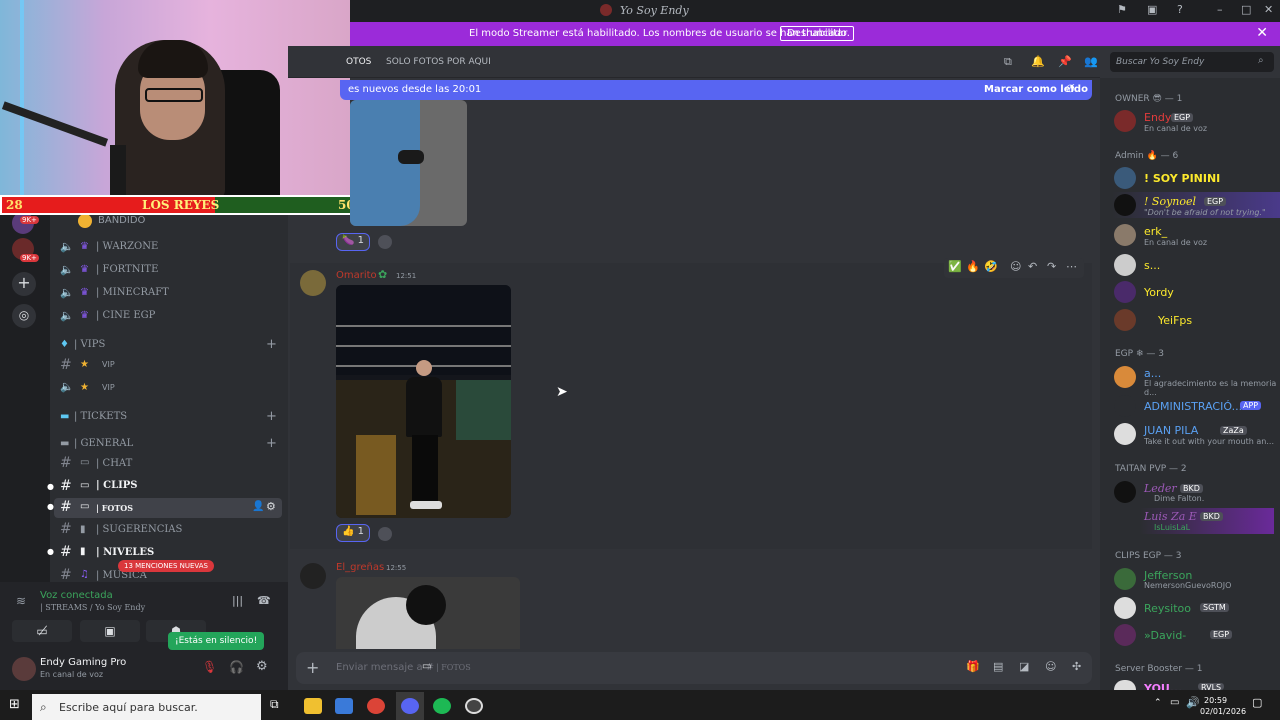 The width and height of the screenshot is (1280, 720). I want to click on add-server-icon: +, so click(24, 284).